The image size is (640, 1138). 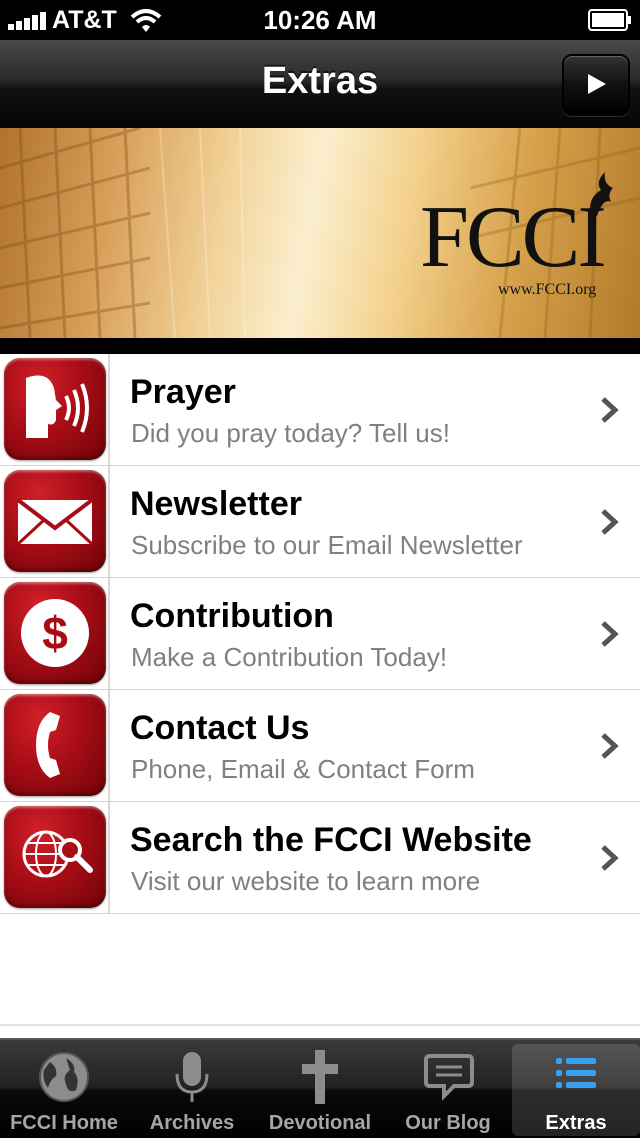 I want to click on cross-icon, so click(x=320, y=1077).